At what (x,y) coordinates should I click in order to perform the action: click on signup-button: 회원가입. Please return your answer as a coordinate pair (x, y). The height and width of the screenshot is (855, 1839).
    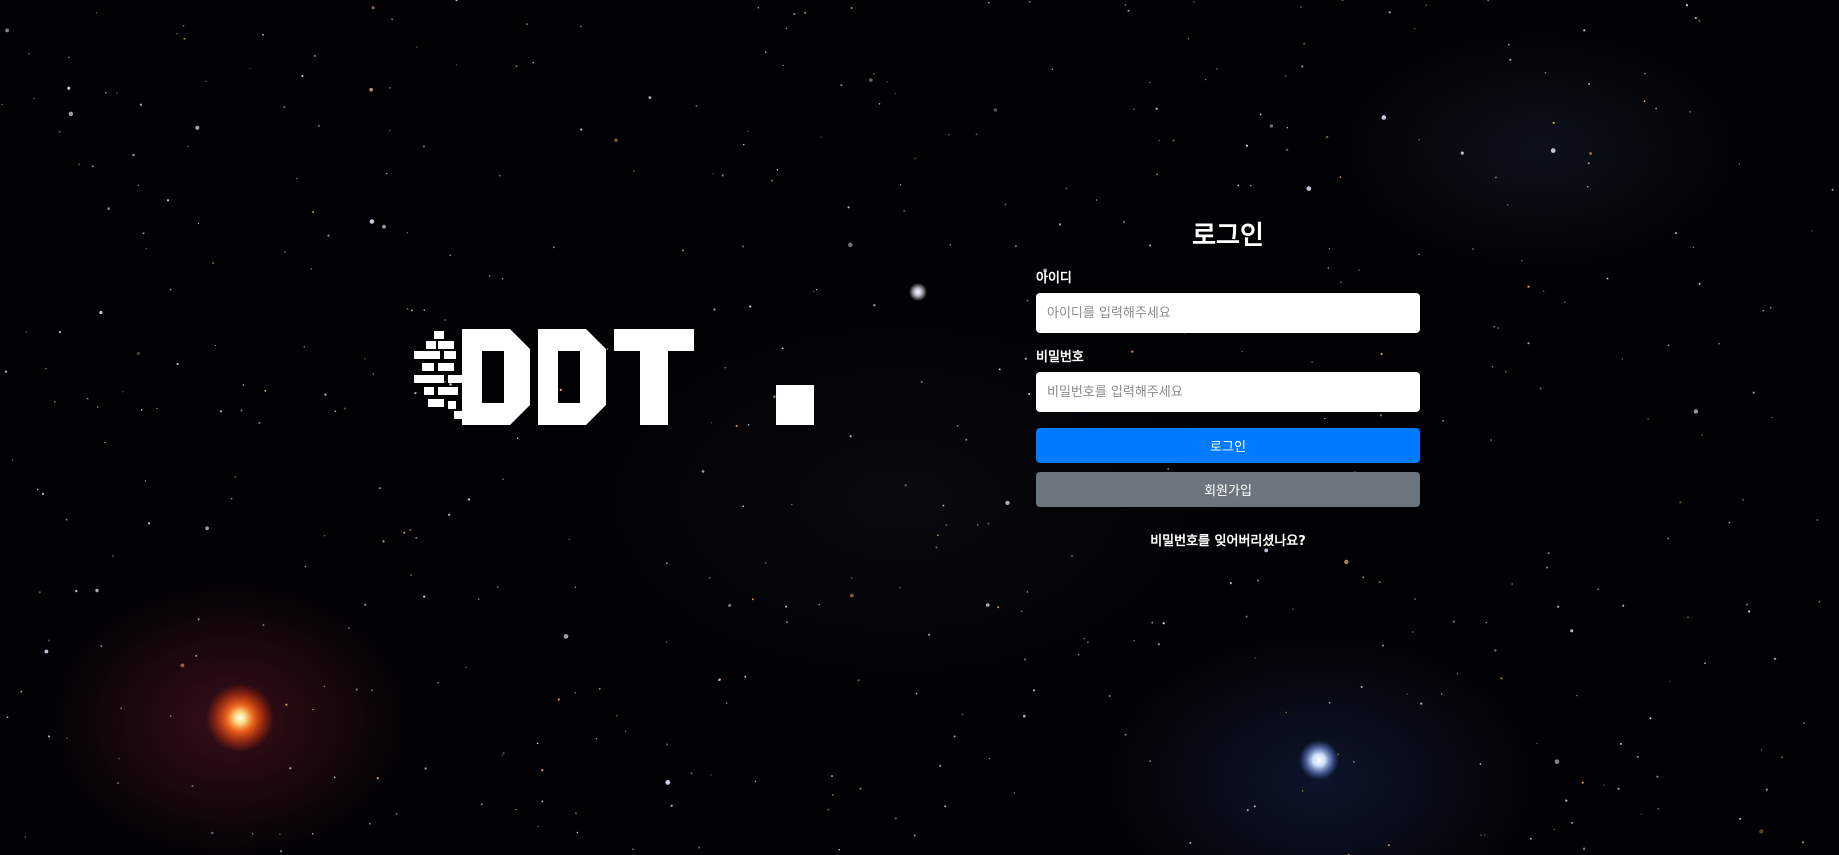
    Looking at the image, I should click on (1228, 489).